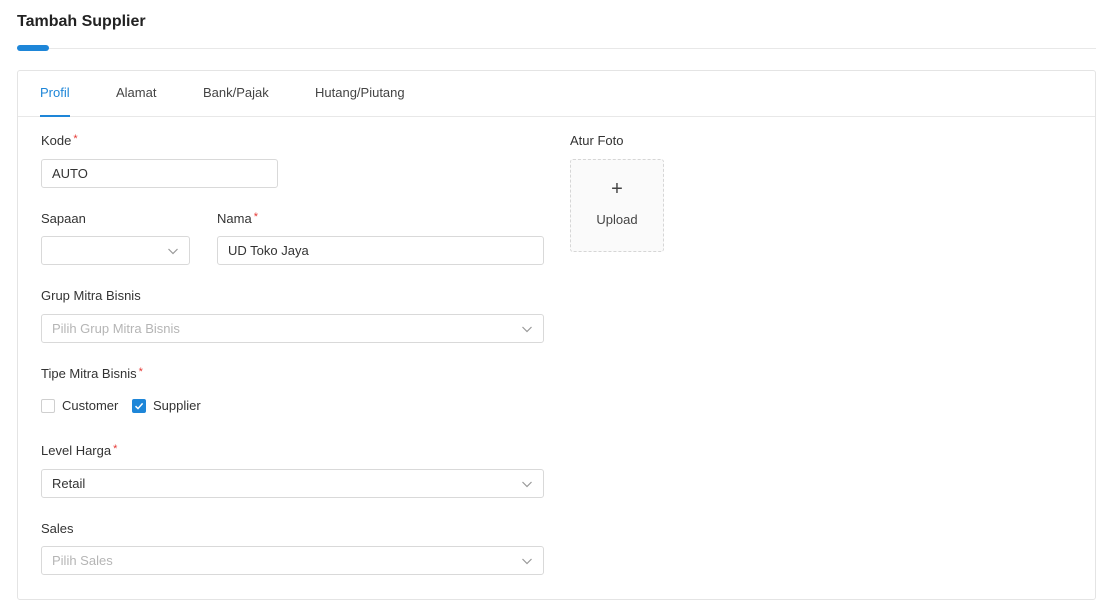 This screenshot has width=1109, height=600. Describe the element at coordinates (81, 21) in the screenshot. I see `page-title: Tambah Supplier` at that location.